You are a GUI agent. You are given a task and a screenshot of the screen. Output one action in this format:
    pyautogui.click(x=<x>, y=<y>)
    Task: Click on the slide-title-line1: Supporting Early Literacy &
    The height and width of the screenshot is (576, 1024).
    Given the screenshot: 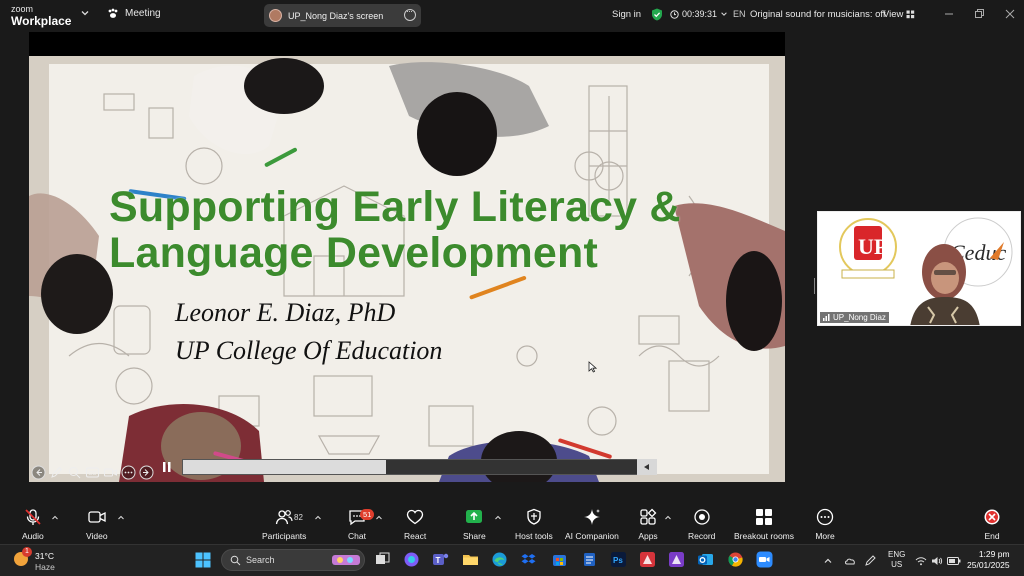 What is the action you would take?
    pyautogui.click(x=395, y=207)
    